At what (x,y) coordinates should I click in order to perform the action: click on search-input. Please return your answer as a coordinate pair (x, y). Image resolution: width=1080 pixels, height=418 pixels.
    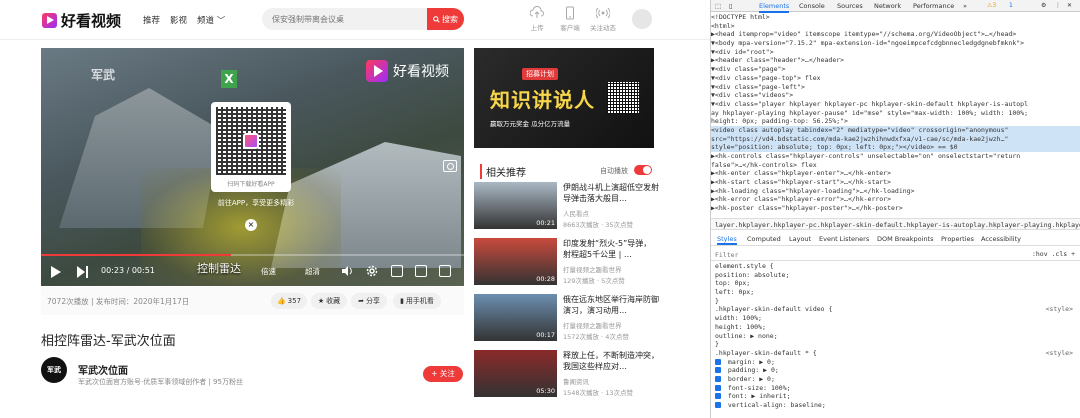
    Looking at the image, I should click on (347, 19).